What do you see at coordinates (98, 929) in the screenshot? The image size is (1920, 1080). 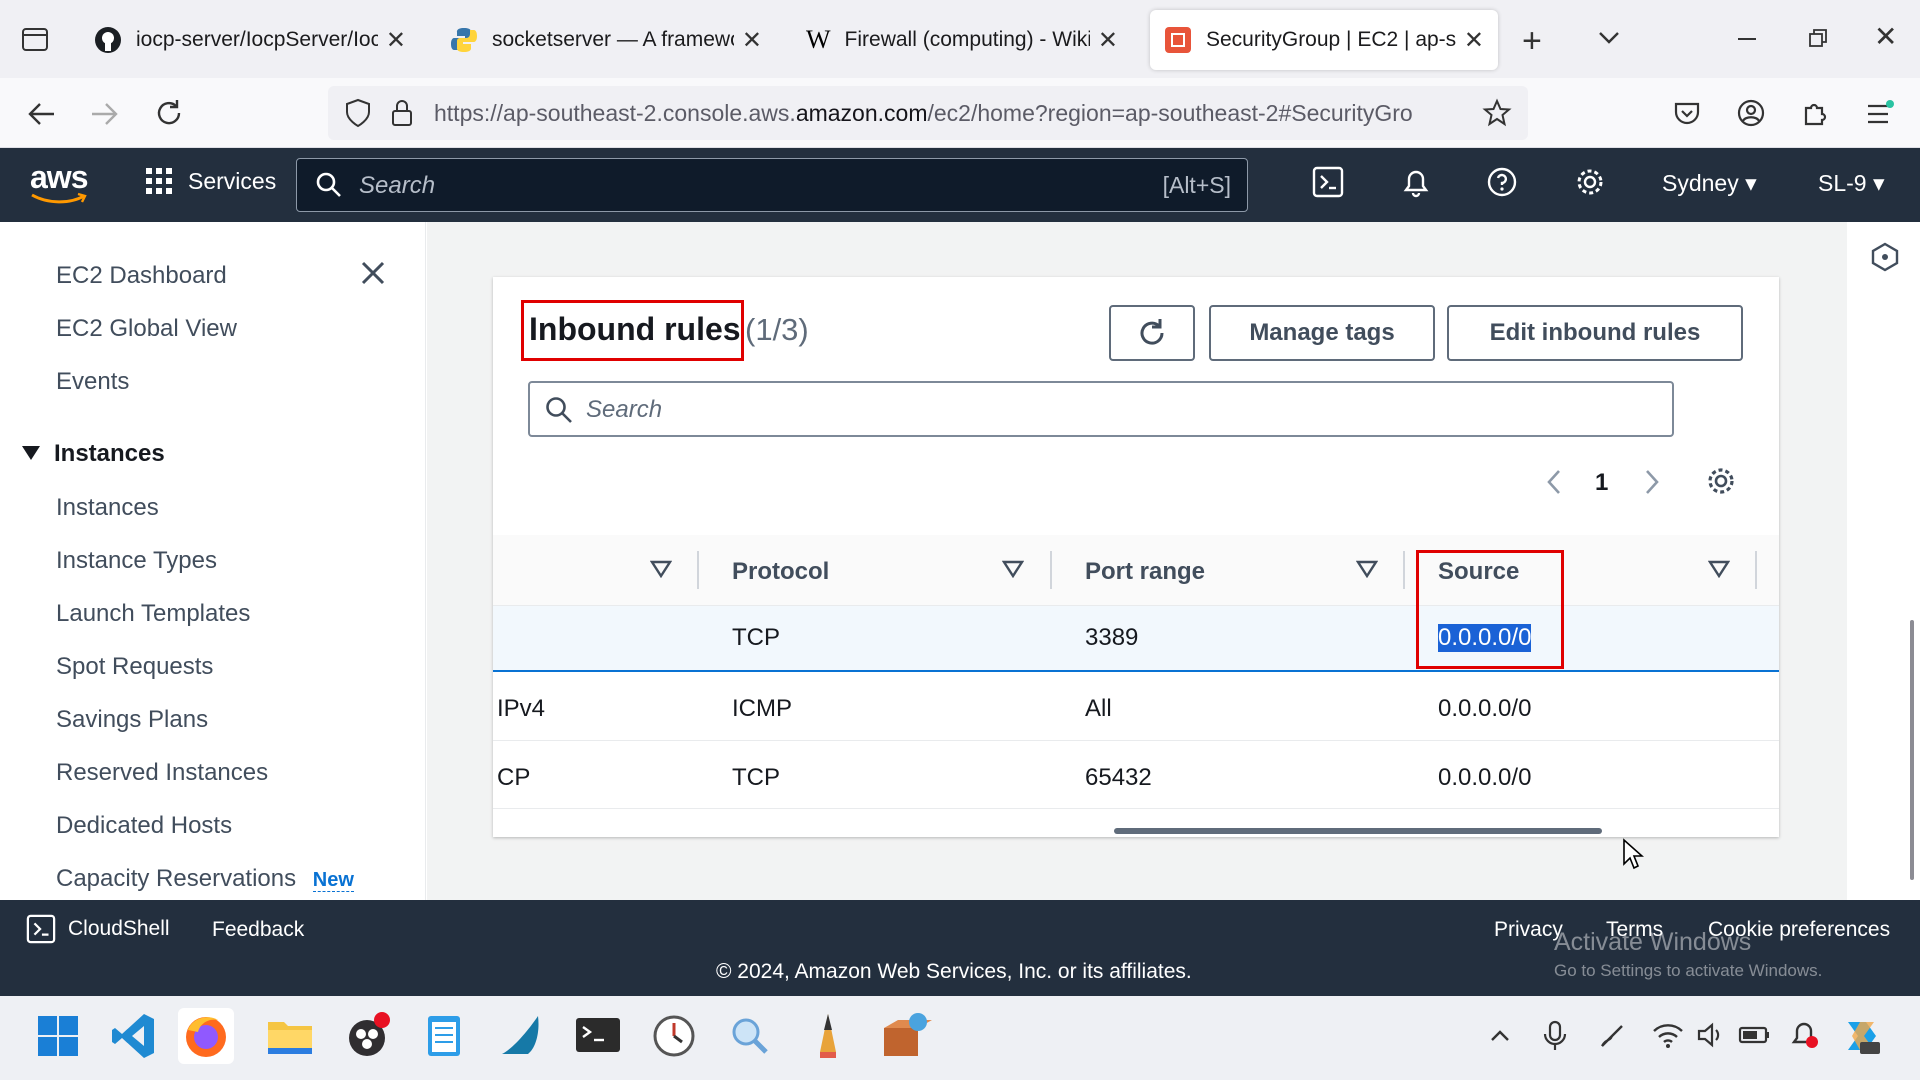 I see `cloudshell-button: CloudShell` at bounding box center [98, 929].